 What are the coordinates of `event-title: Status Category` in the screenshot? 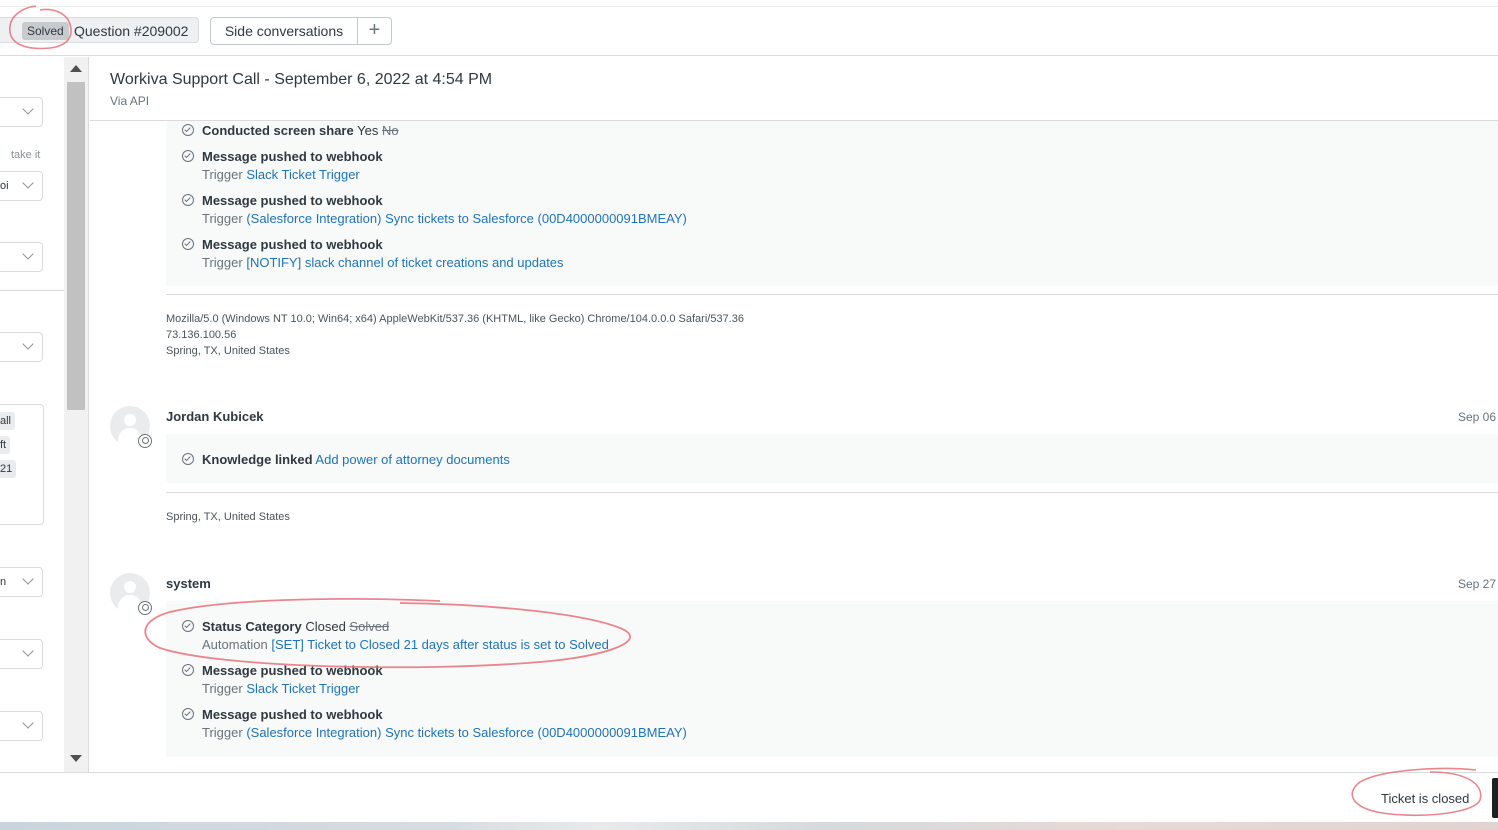 It's located at (252, 626).